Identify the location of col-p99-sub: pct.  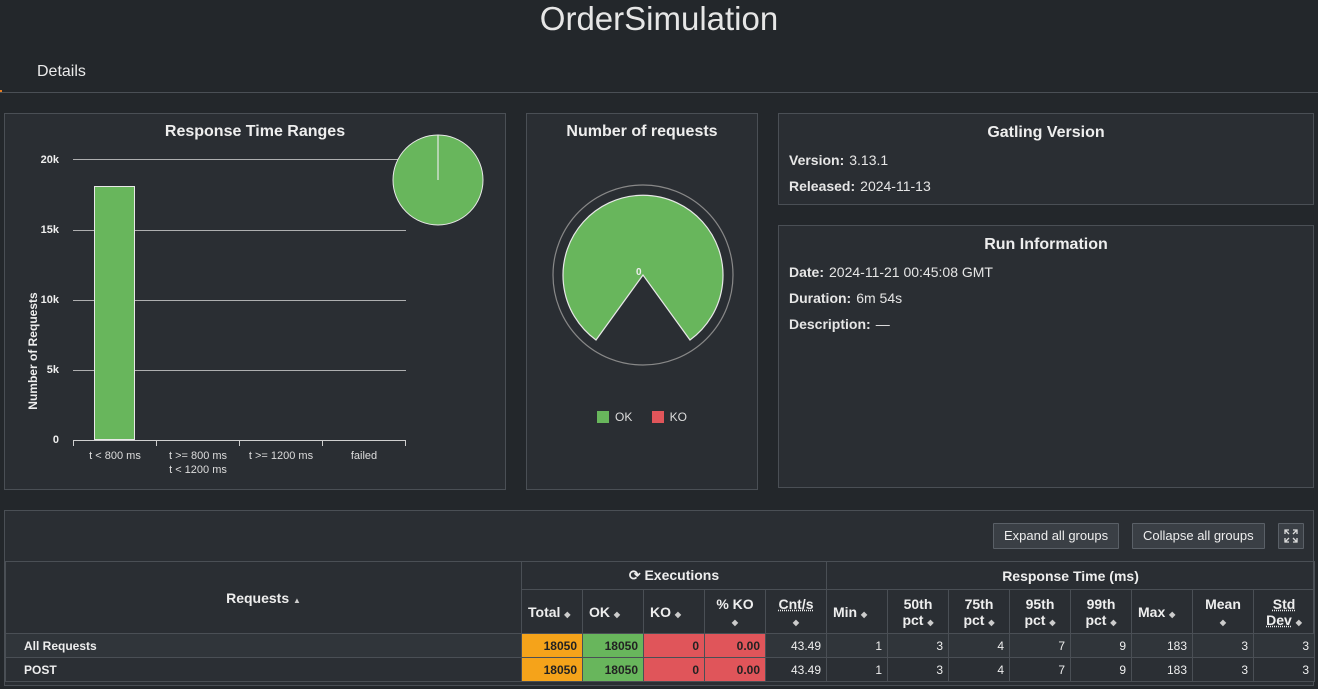
(1096, 620).